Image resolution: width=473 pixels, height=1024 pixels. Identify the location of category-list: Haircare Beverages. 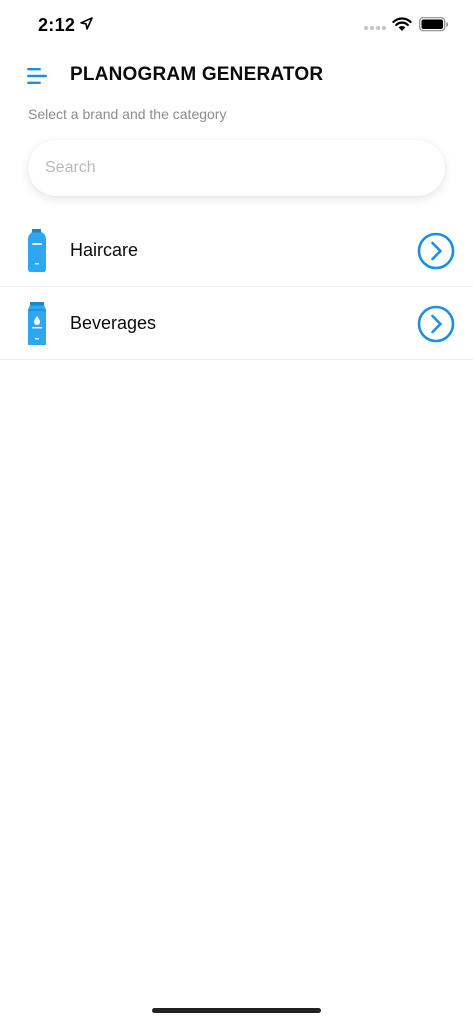
(236, 287).